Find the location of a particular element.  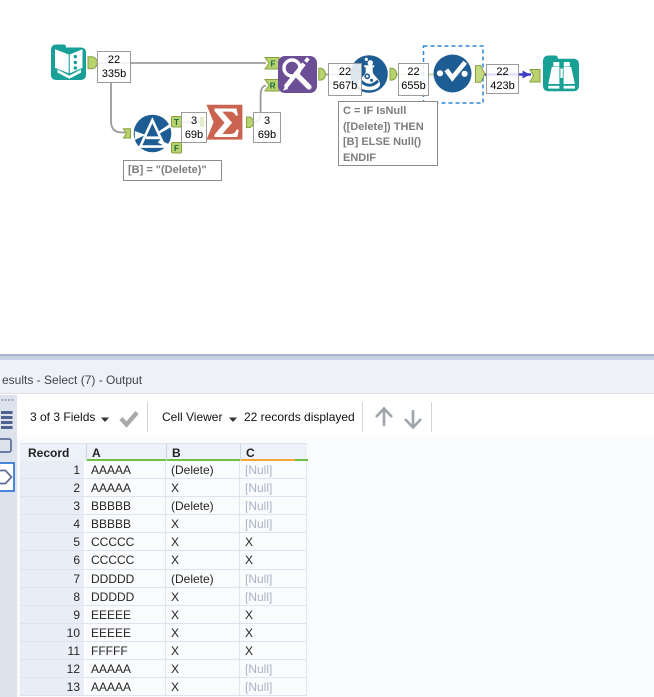

svg-text: R is located at coordinates (273, 85).